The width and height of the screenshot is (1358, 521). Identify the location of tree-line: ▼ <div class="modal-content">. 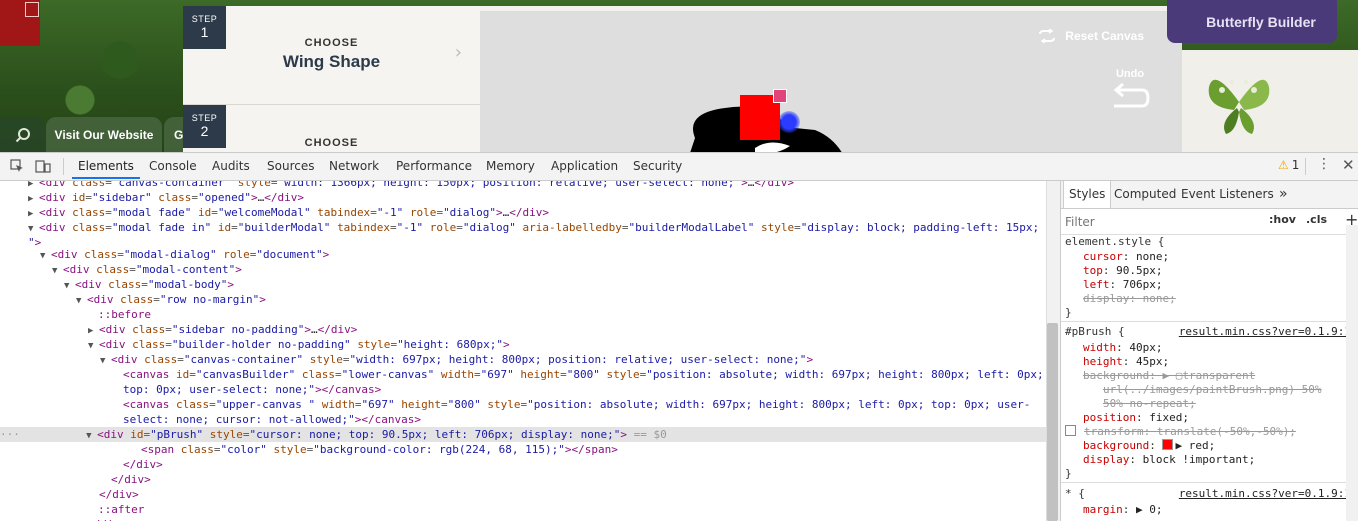
(549, 269).